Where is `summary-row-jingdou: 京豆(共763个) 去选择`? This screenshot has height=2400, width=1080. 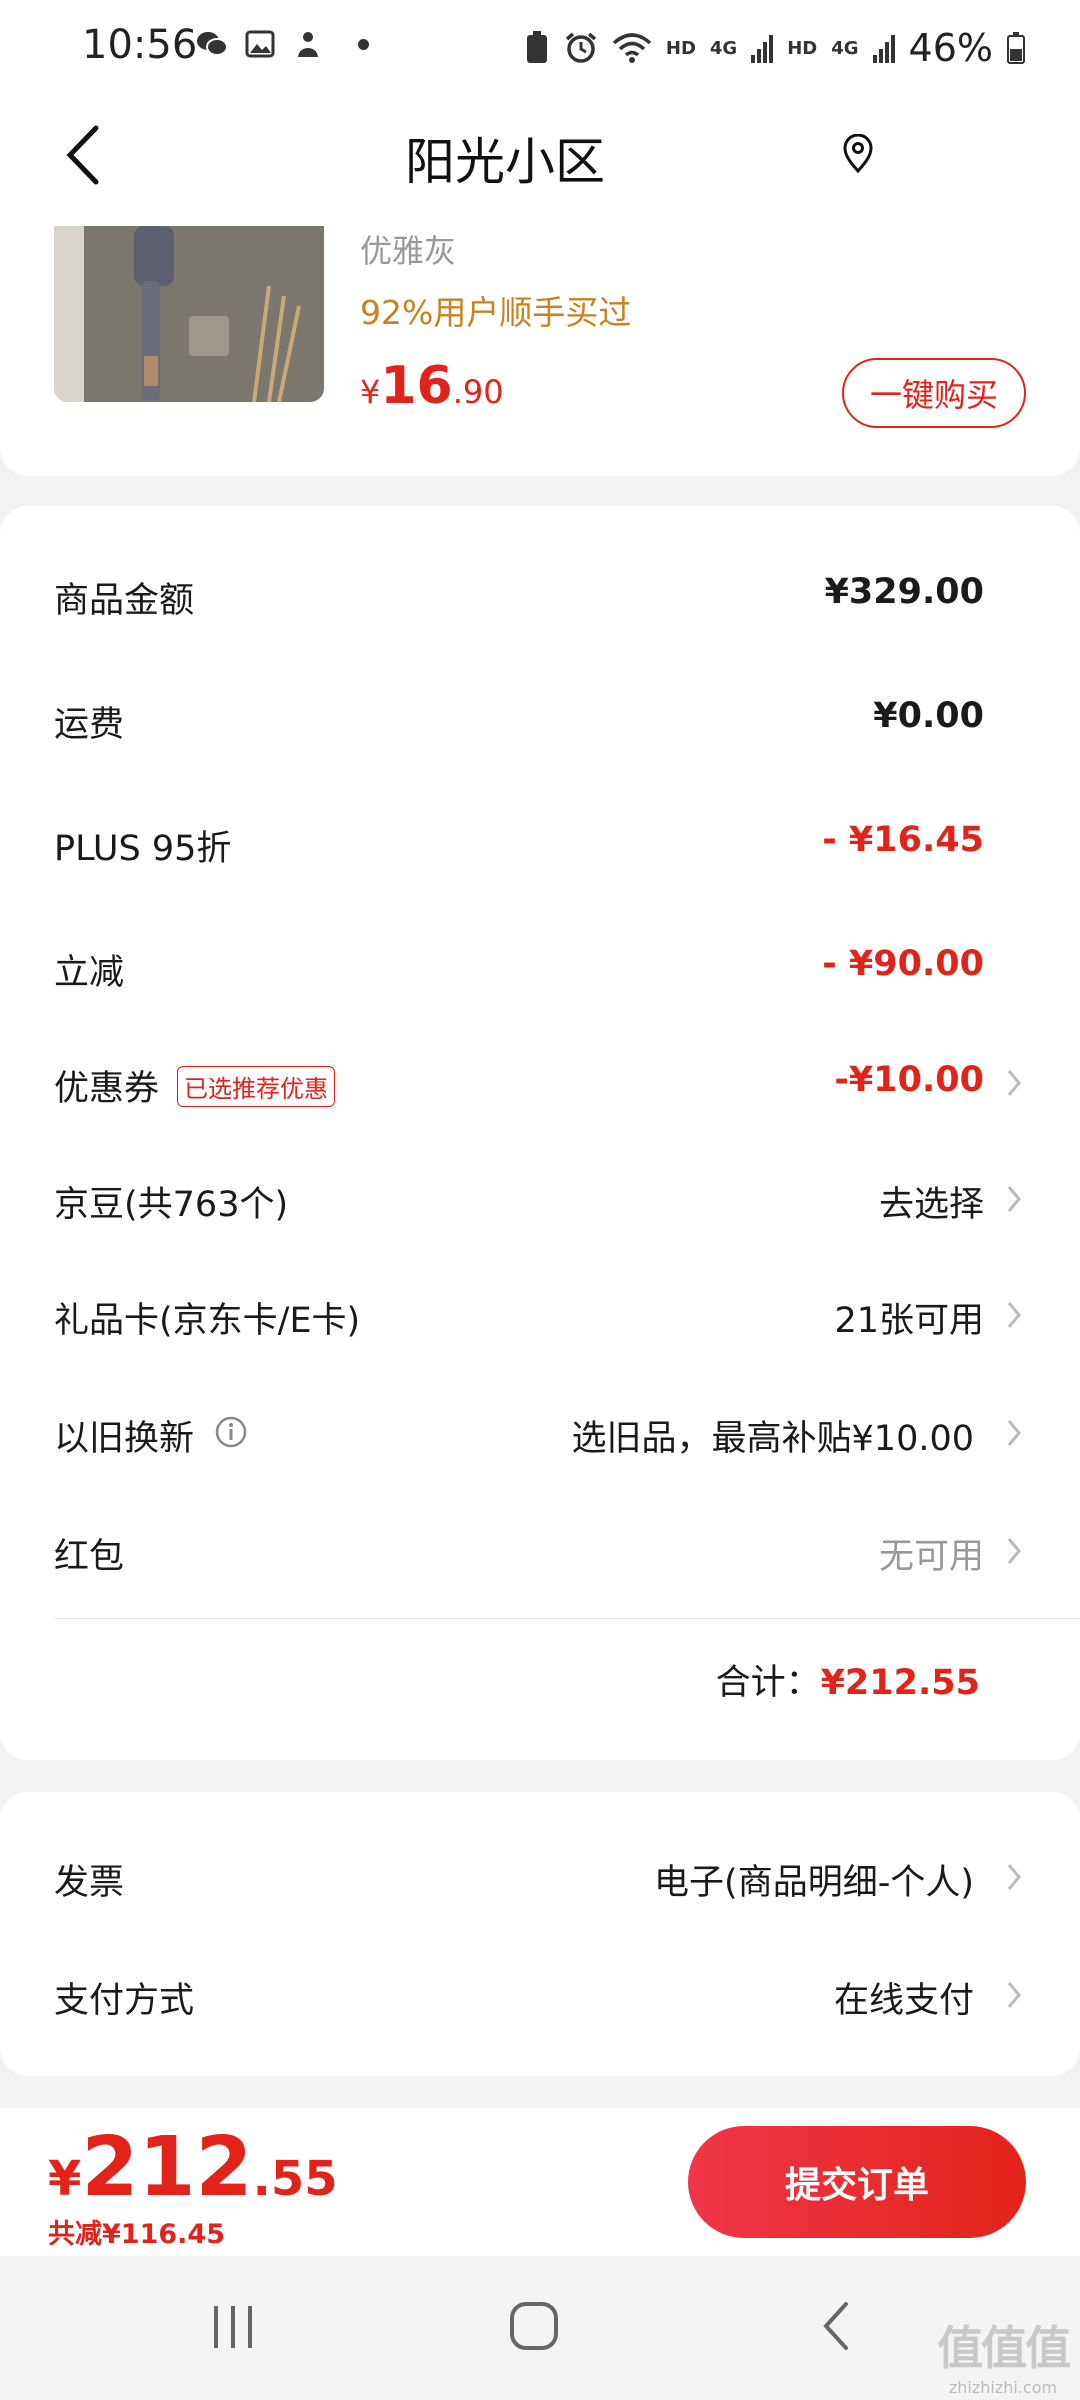
summary-row-jingdou: 京豆(共763个) 去选择 is located at coordinates (539, 1198).